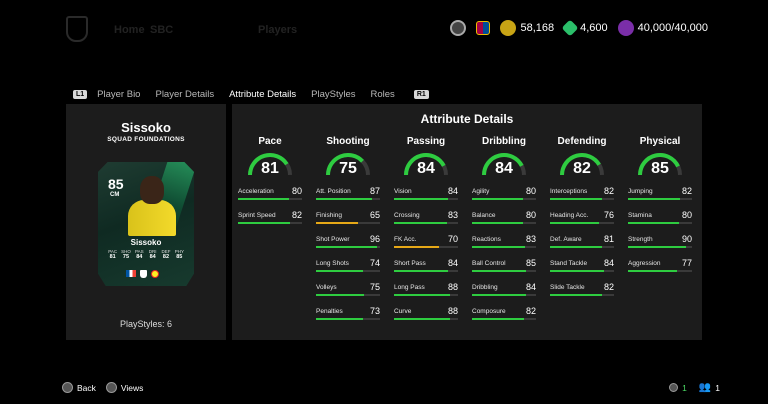 The width and height of the screenshot is (768, 404). Describe the element at coordinates (421, 94) in the screenshot. I see `r1-button-icon: R1` at that location.